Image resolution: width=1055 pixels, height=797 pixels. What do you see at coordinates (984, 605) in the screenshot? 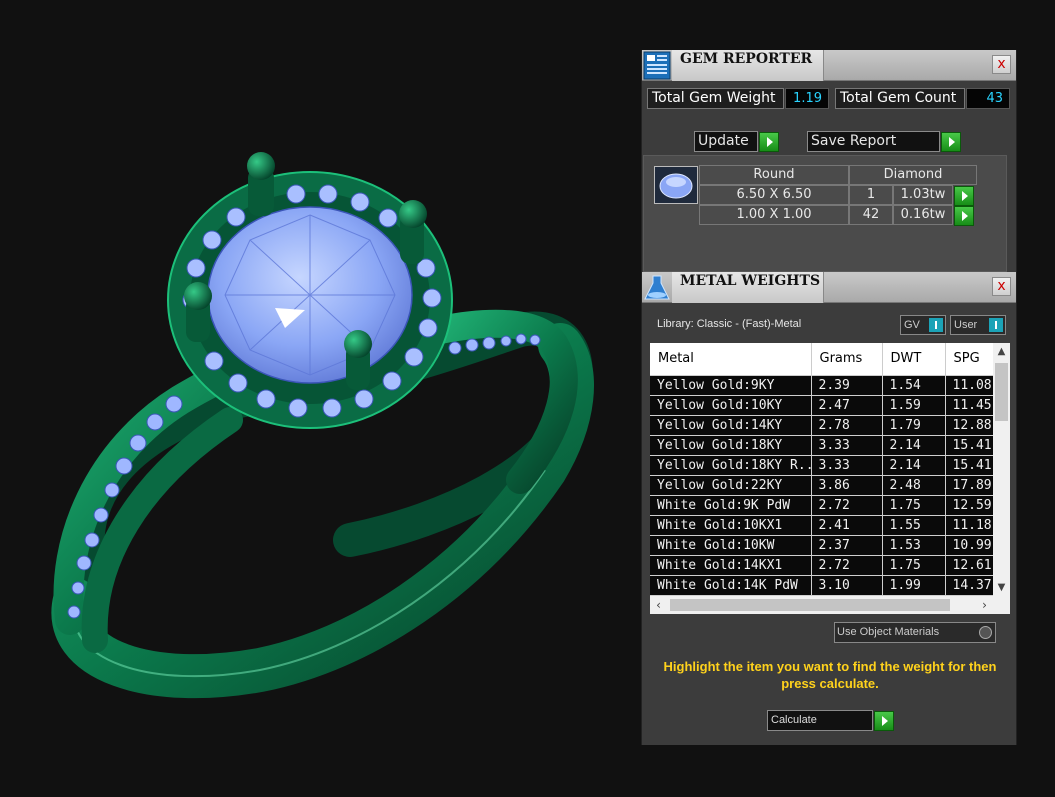
I see `scroll-right-icon: ›` at bounding box center [984, 605].